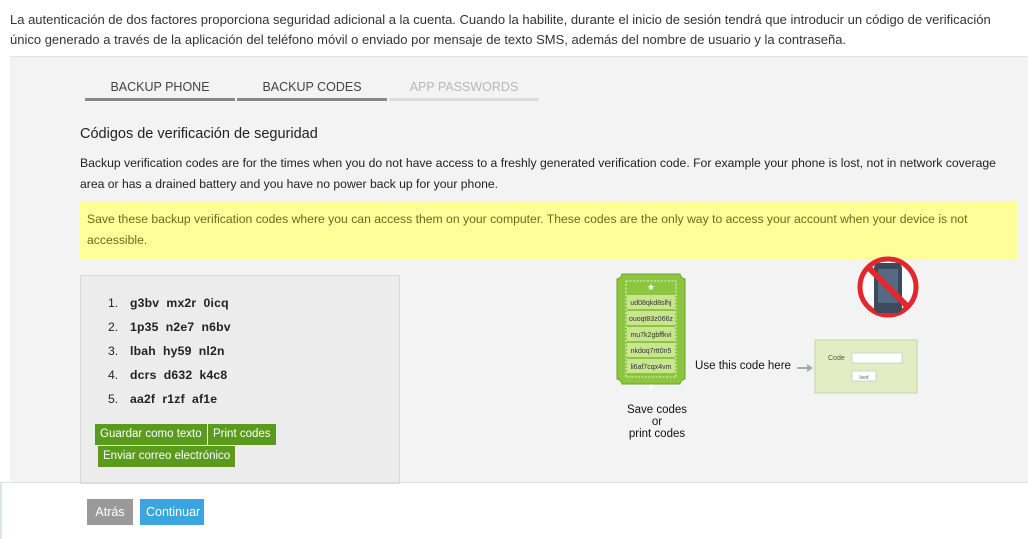 This screenshot has height=539, width=1028. Describe the element at coordinates (651, 319) in the screenshot. I see `ticket-code: ouoqt83z066z` at that location.